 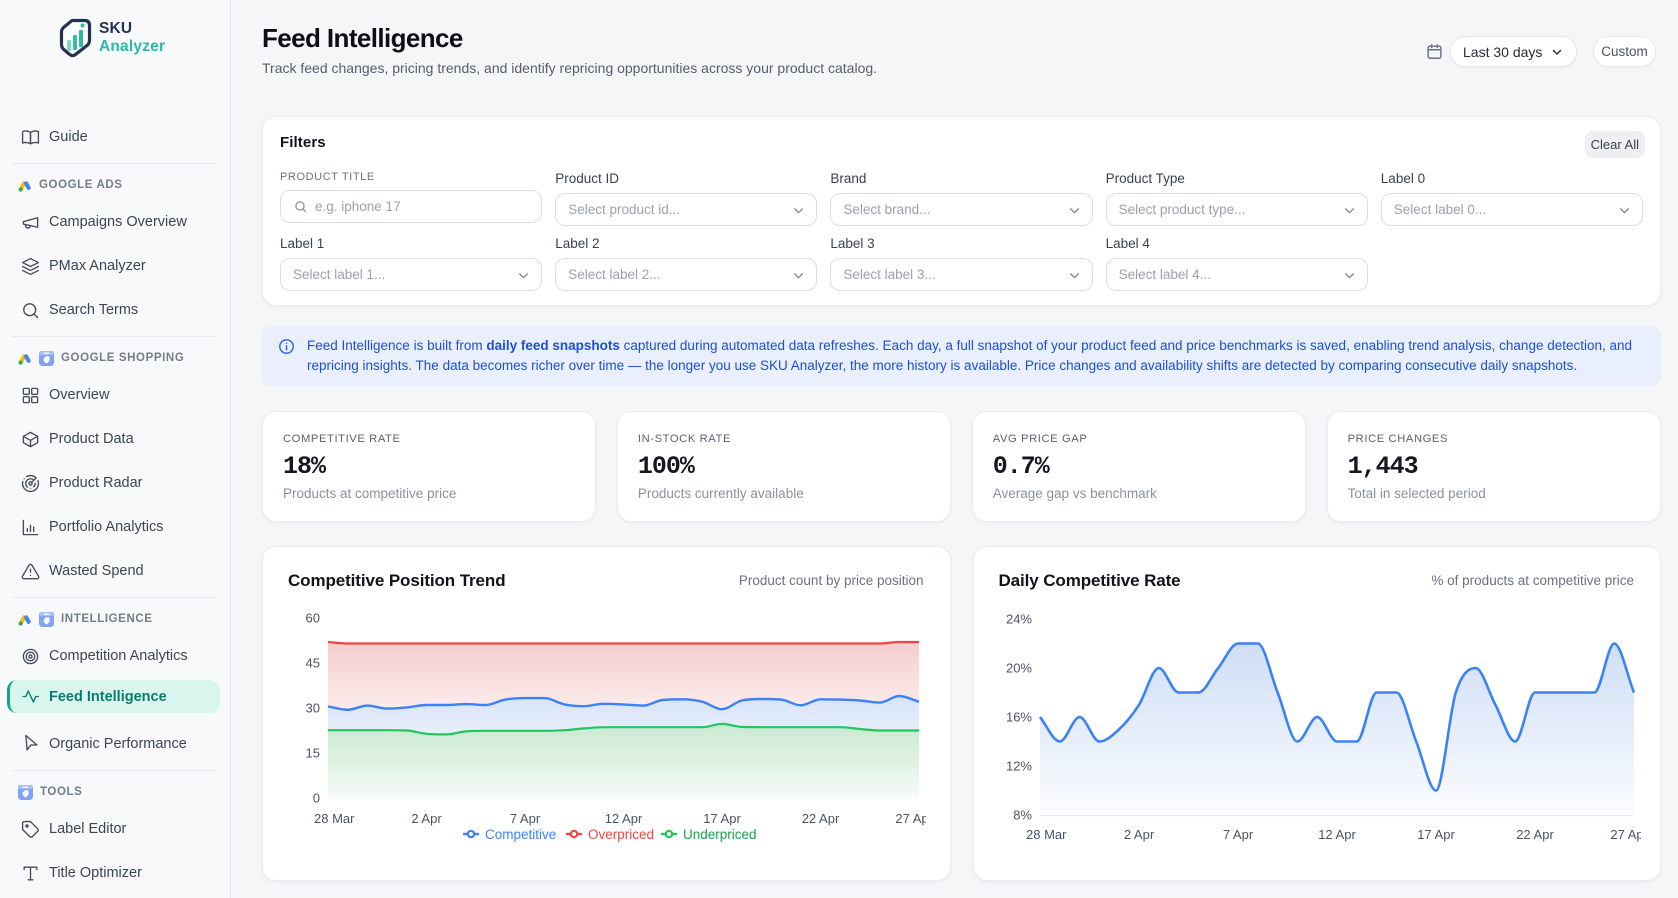 I want to click on svg-text: 12%, so click(x=1018, y=766).